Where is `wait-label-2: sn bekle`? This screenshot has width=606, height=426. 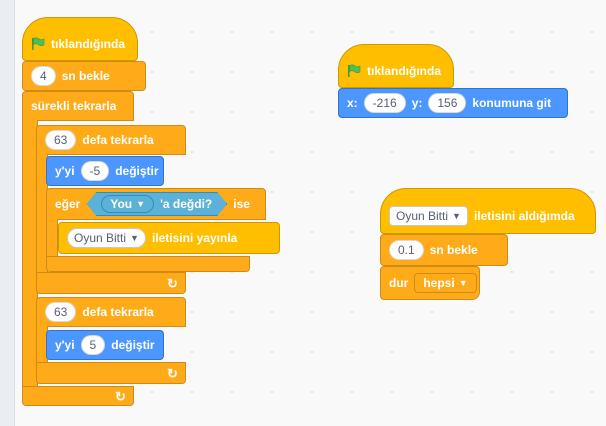
wait-label-2: sn bekle is located at coordinates (453, 250).